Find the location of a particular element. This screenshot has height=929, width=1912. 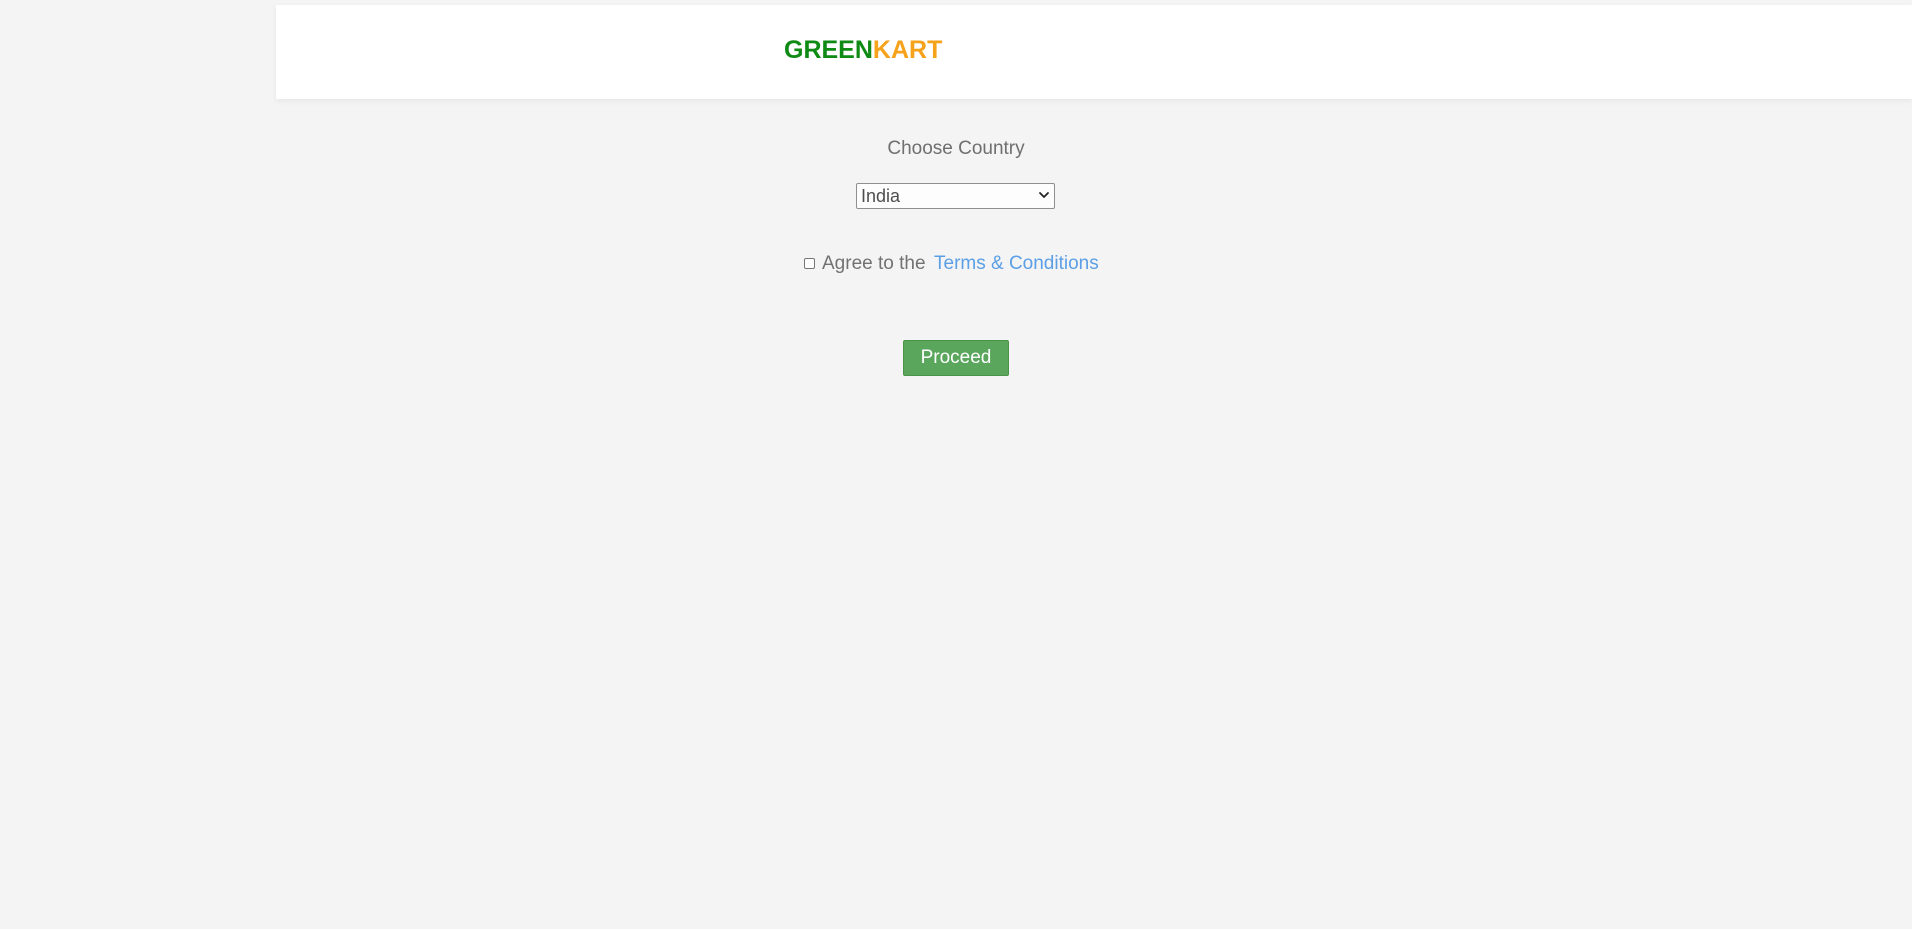

proceed-button: Proceed is located at coordinates (956, 358).